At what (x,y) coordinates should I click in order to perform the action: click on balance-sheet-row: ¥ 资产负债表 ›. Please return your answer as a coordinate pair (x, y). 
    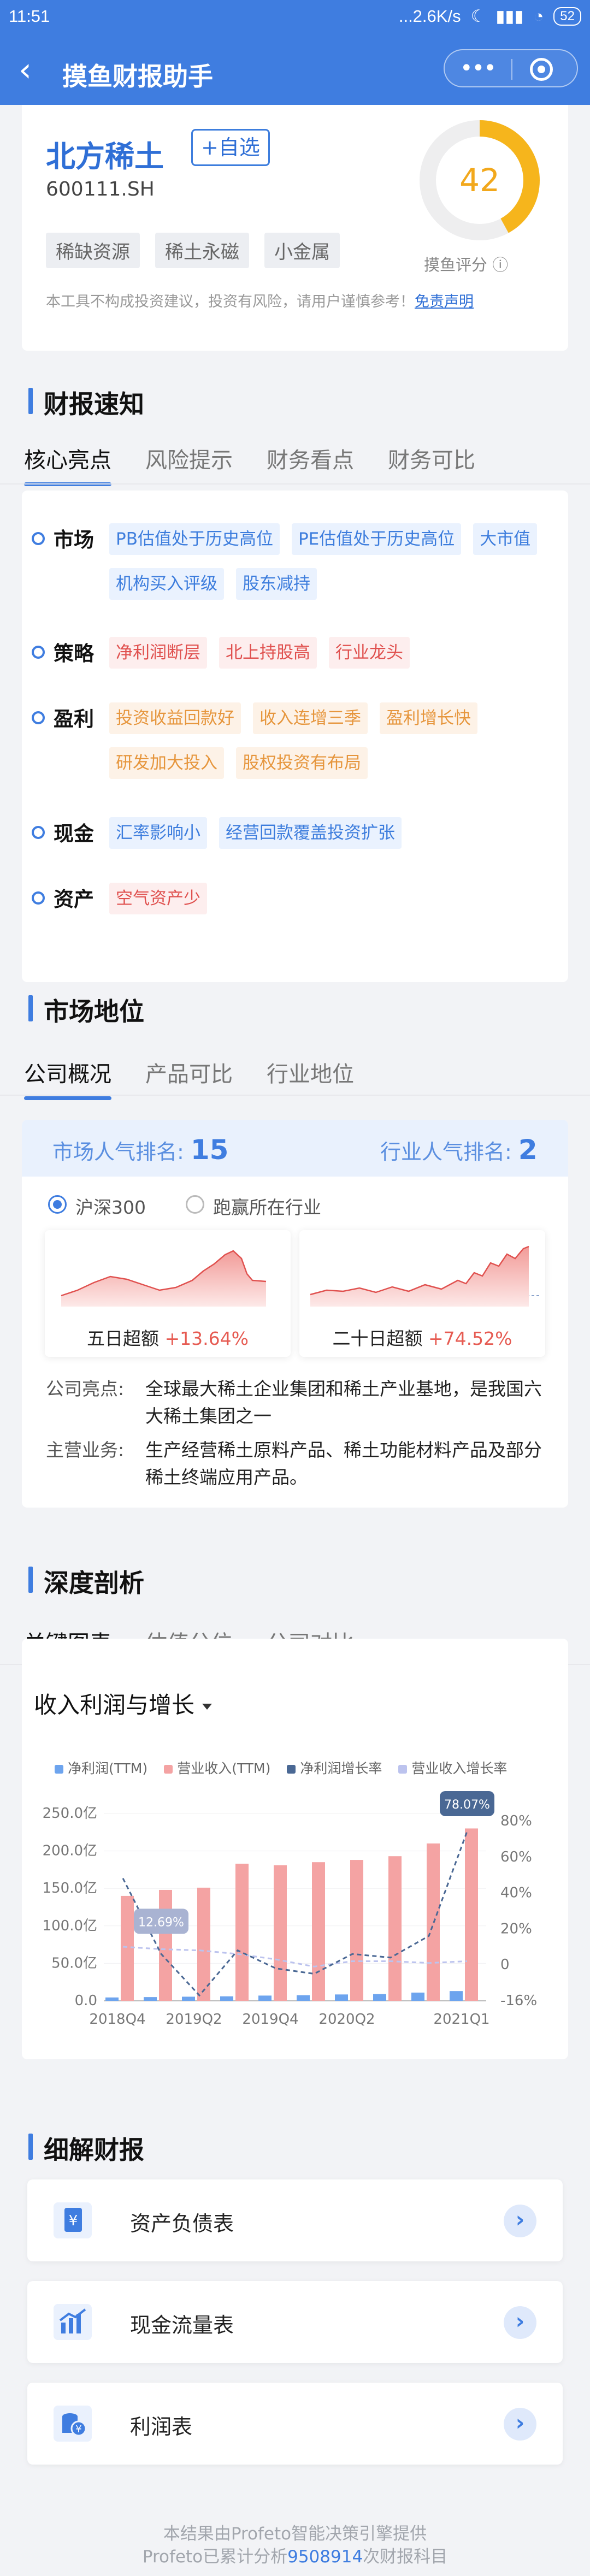
    Looking at the image, I should click on (295, 2220).